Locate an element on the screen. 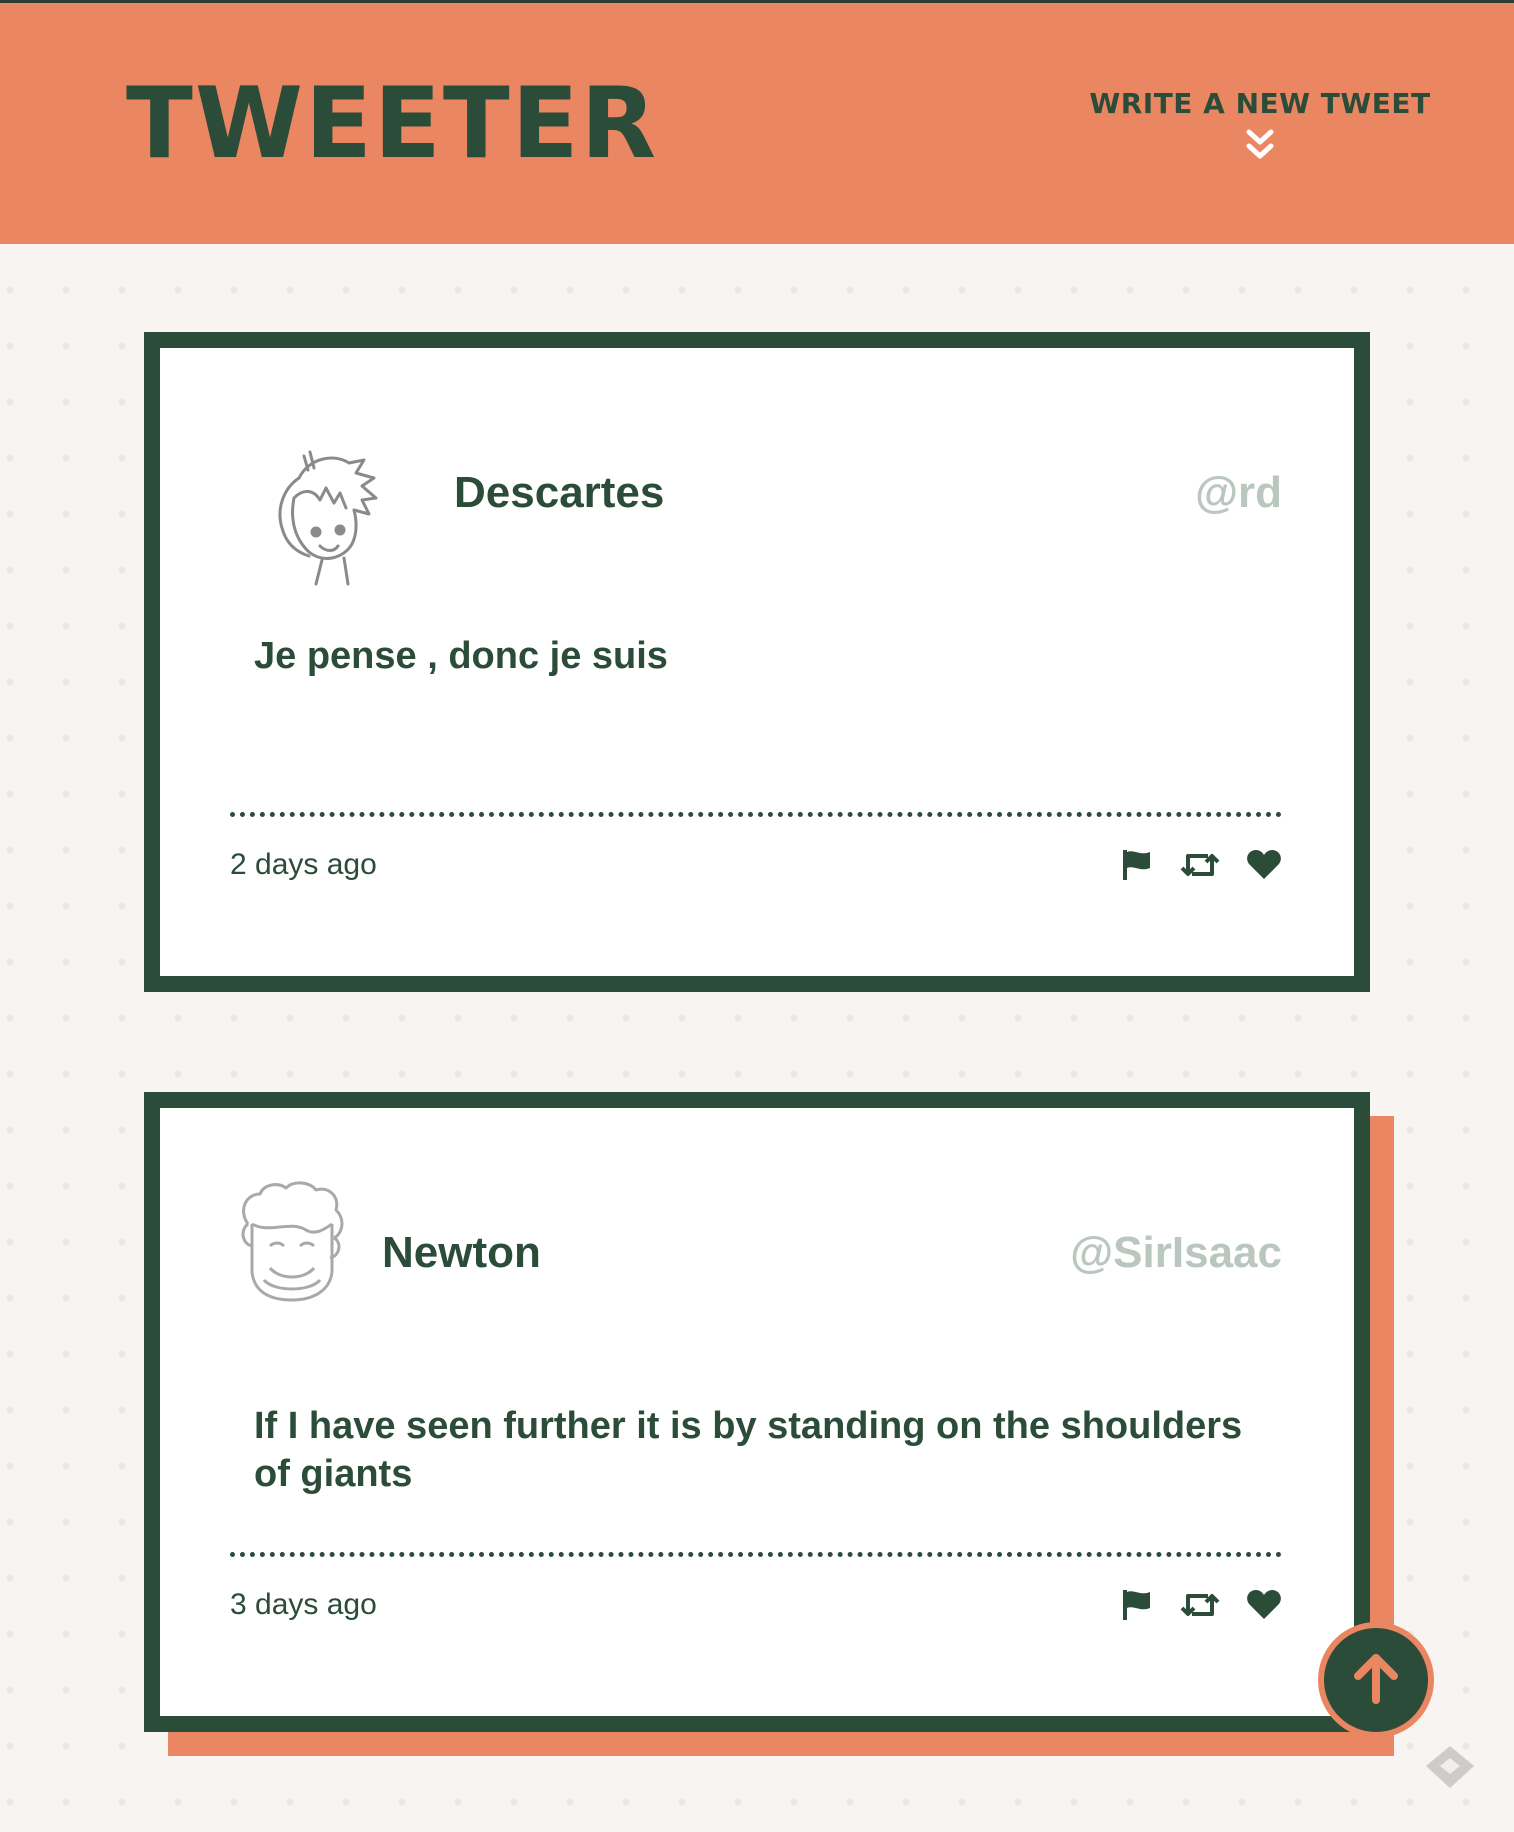 The width and height of the screenshot is (1514, 1832). write-new-tweet-label: WRITE A NEW TWEET is located at coordinates (1260, 103).